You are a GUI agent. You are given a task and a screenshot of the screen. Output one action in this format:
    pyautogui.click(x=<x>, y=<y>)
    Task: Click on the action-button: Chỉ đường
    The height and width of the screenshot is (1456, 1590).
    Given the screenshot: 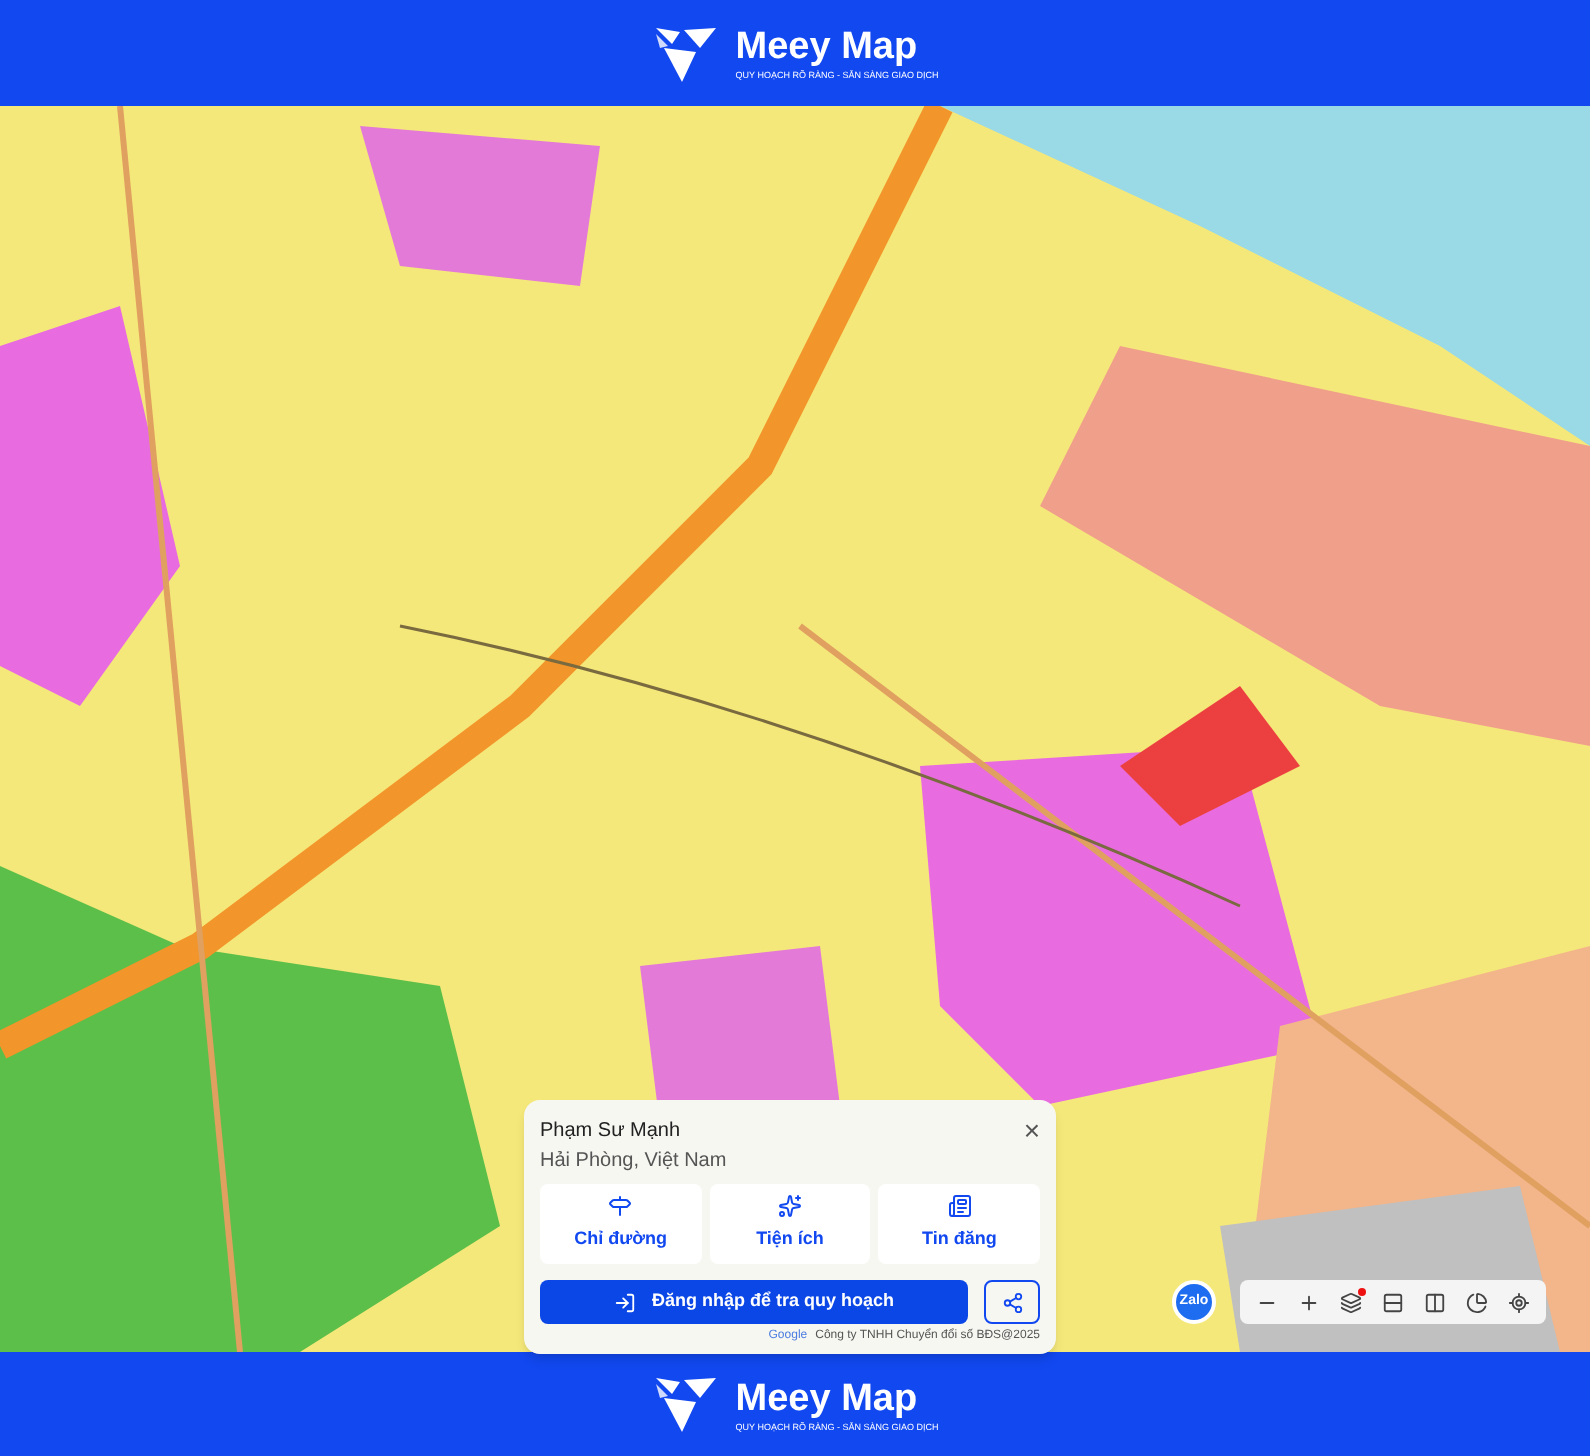 What is the action you would take?
    pyautogui.click(x=621, y=1224)
    